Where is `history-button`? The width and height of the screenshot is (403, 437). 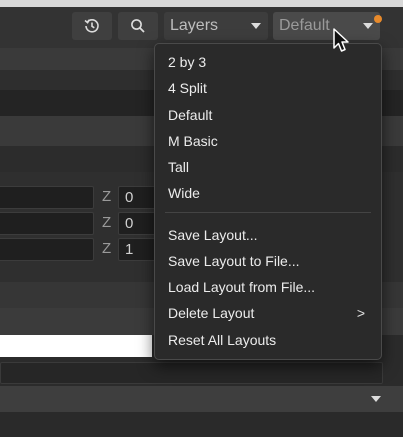
history-button is located at coordinates (92, 26).